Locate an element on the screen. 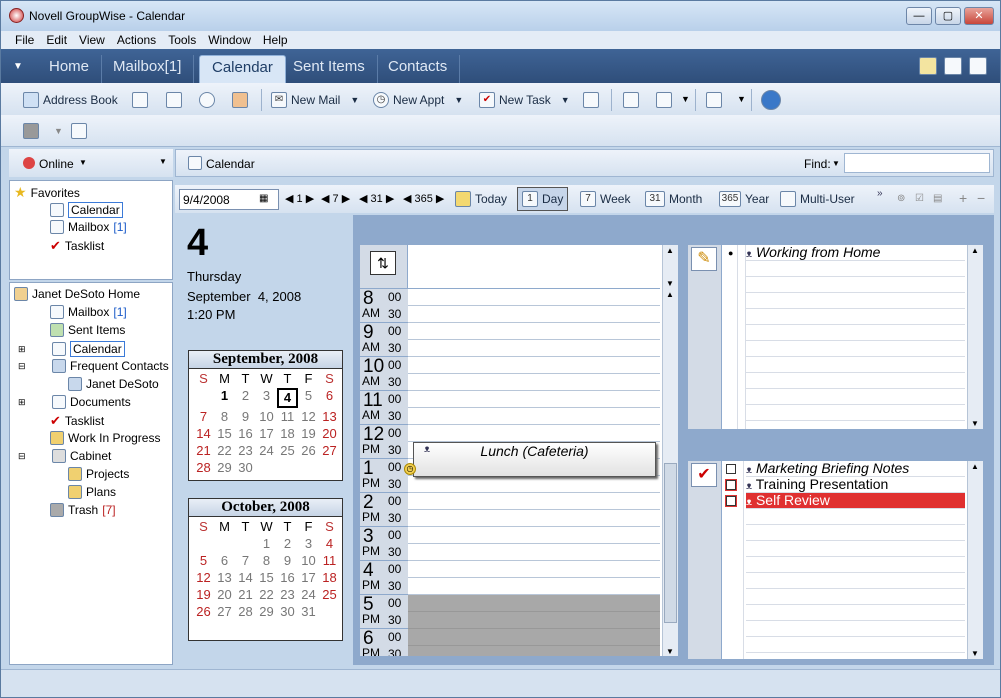 This screenshot has width=1001, height=698. date-cell: 13 is located at coordinates (224, 578).